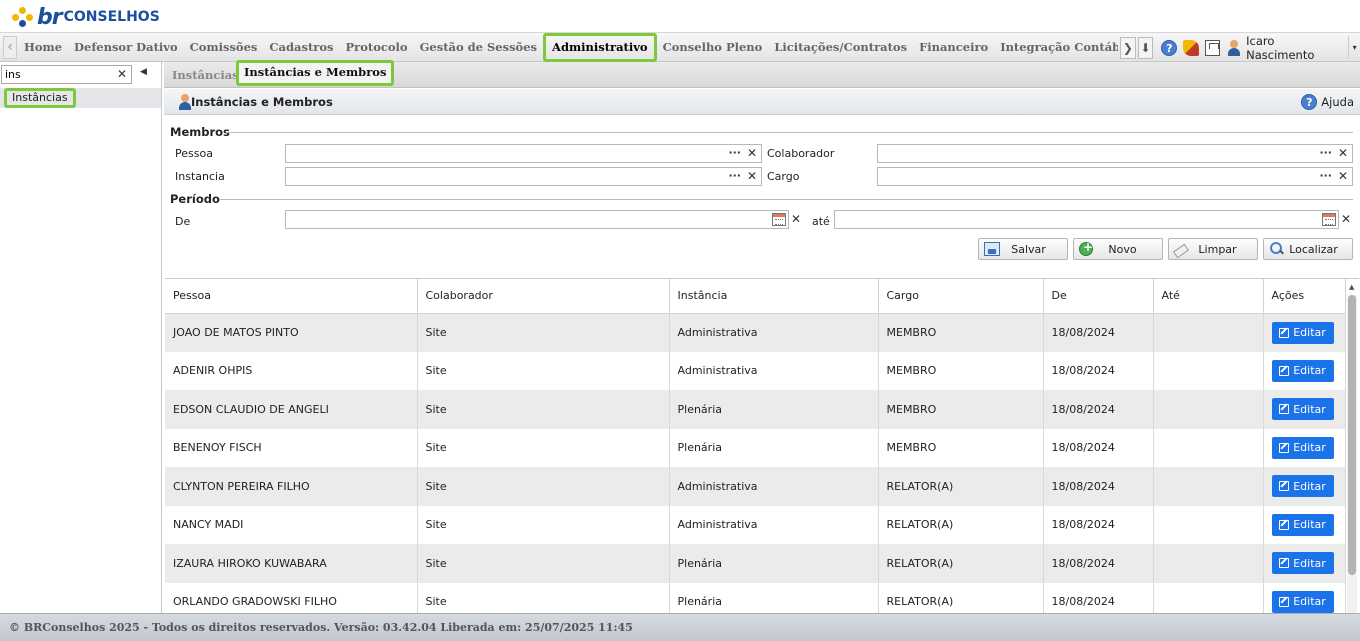 Image resolution: width=1360 pixels, height=641 pixels. Describe the element at coordinates (1295, 48) in the screenshot. I see `user-name: Icaro Nascimento` at that location.